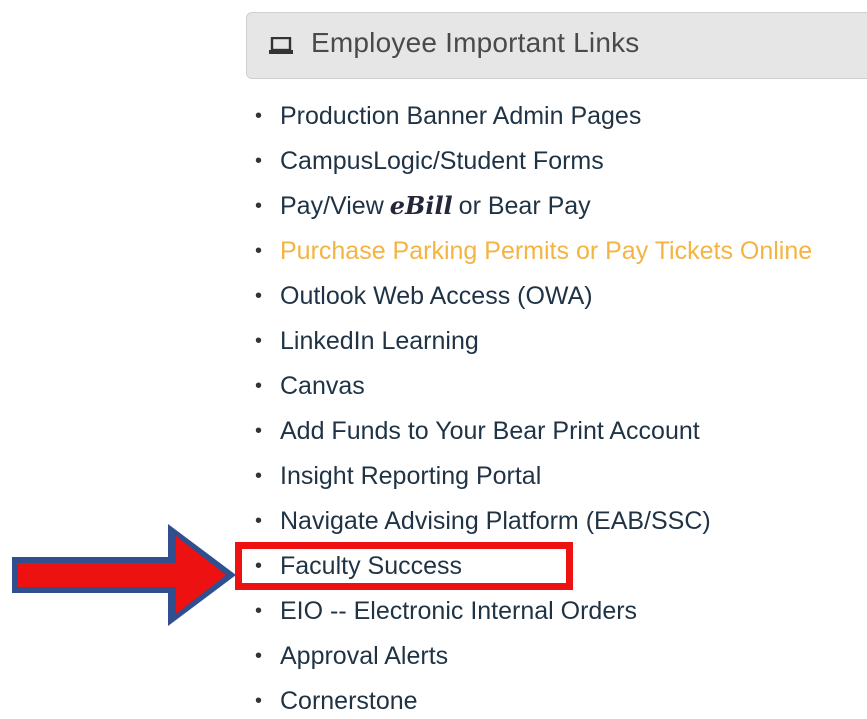 The width and height of the screenshot is (867, 719). I want to click on link-canvas: Canvas, so click(322, 386).